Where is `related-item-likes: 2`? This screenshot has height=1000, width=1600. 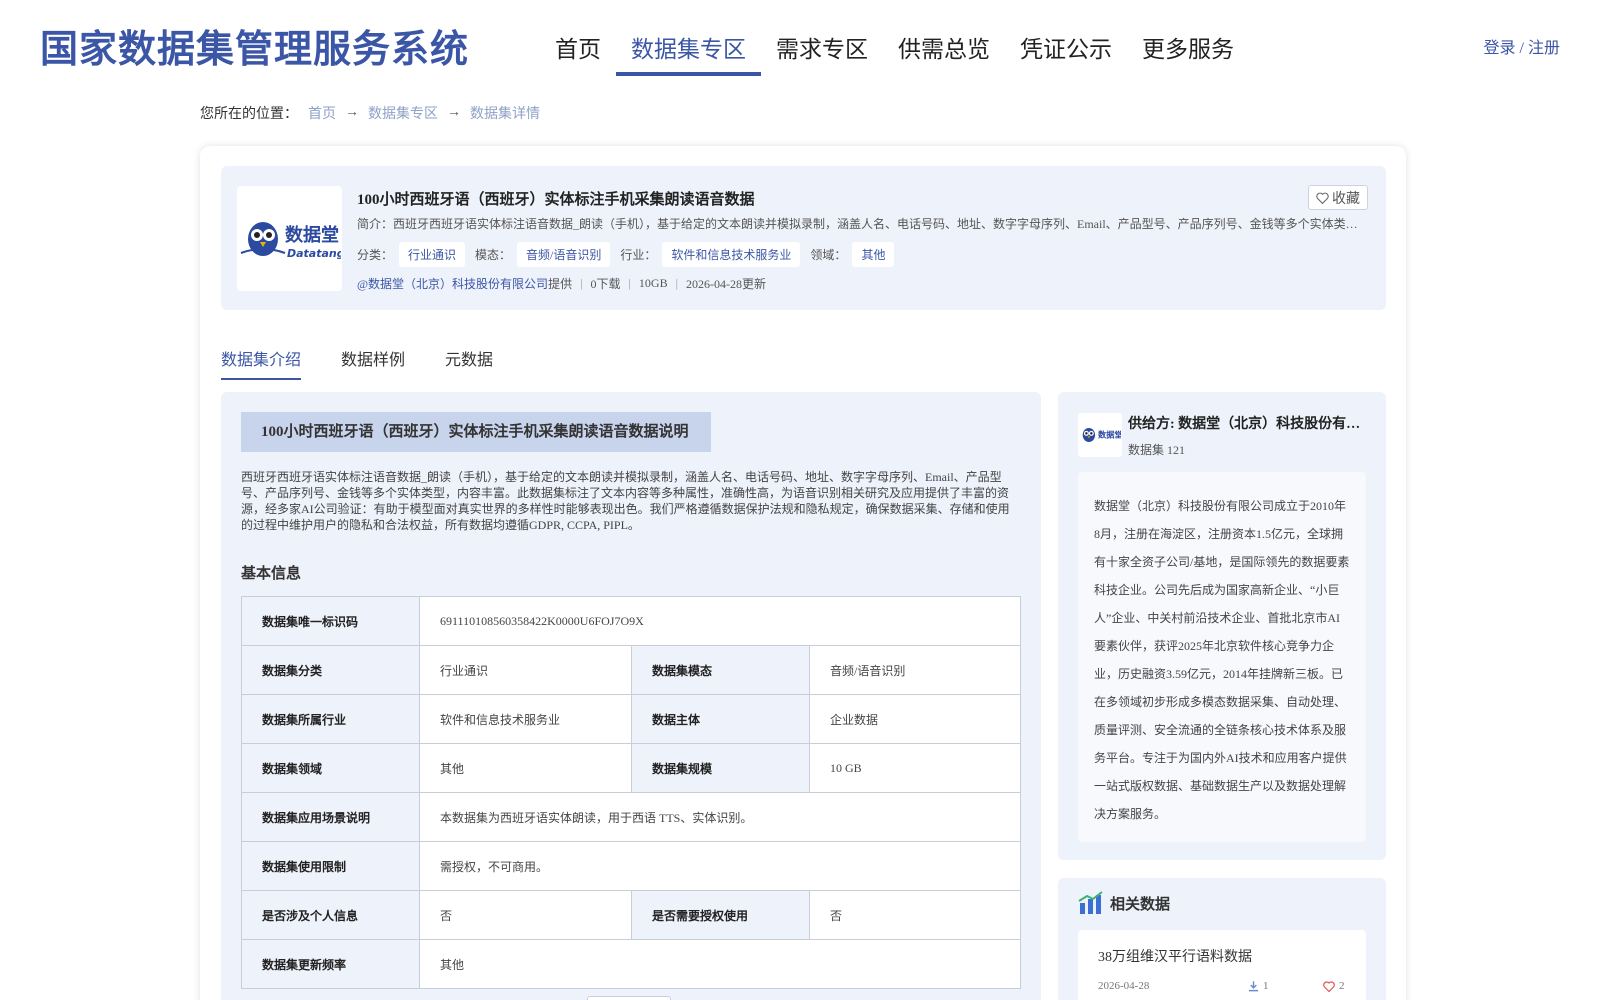 related-item-likes: 2 is located at coordinates (1334, 986).